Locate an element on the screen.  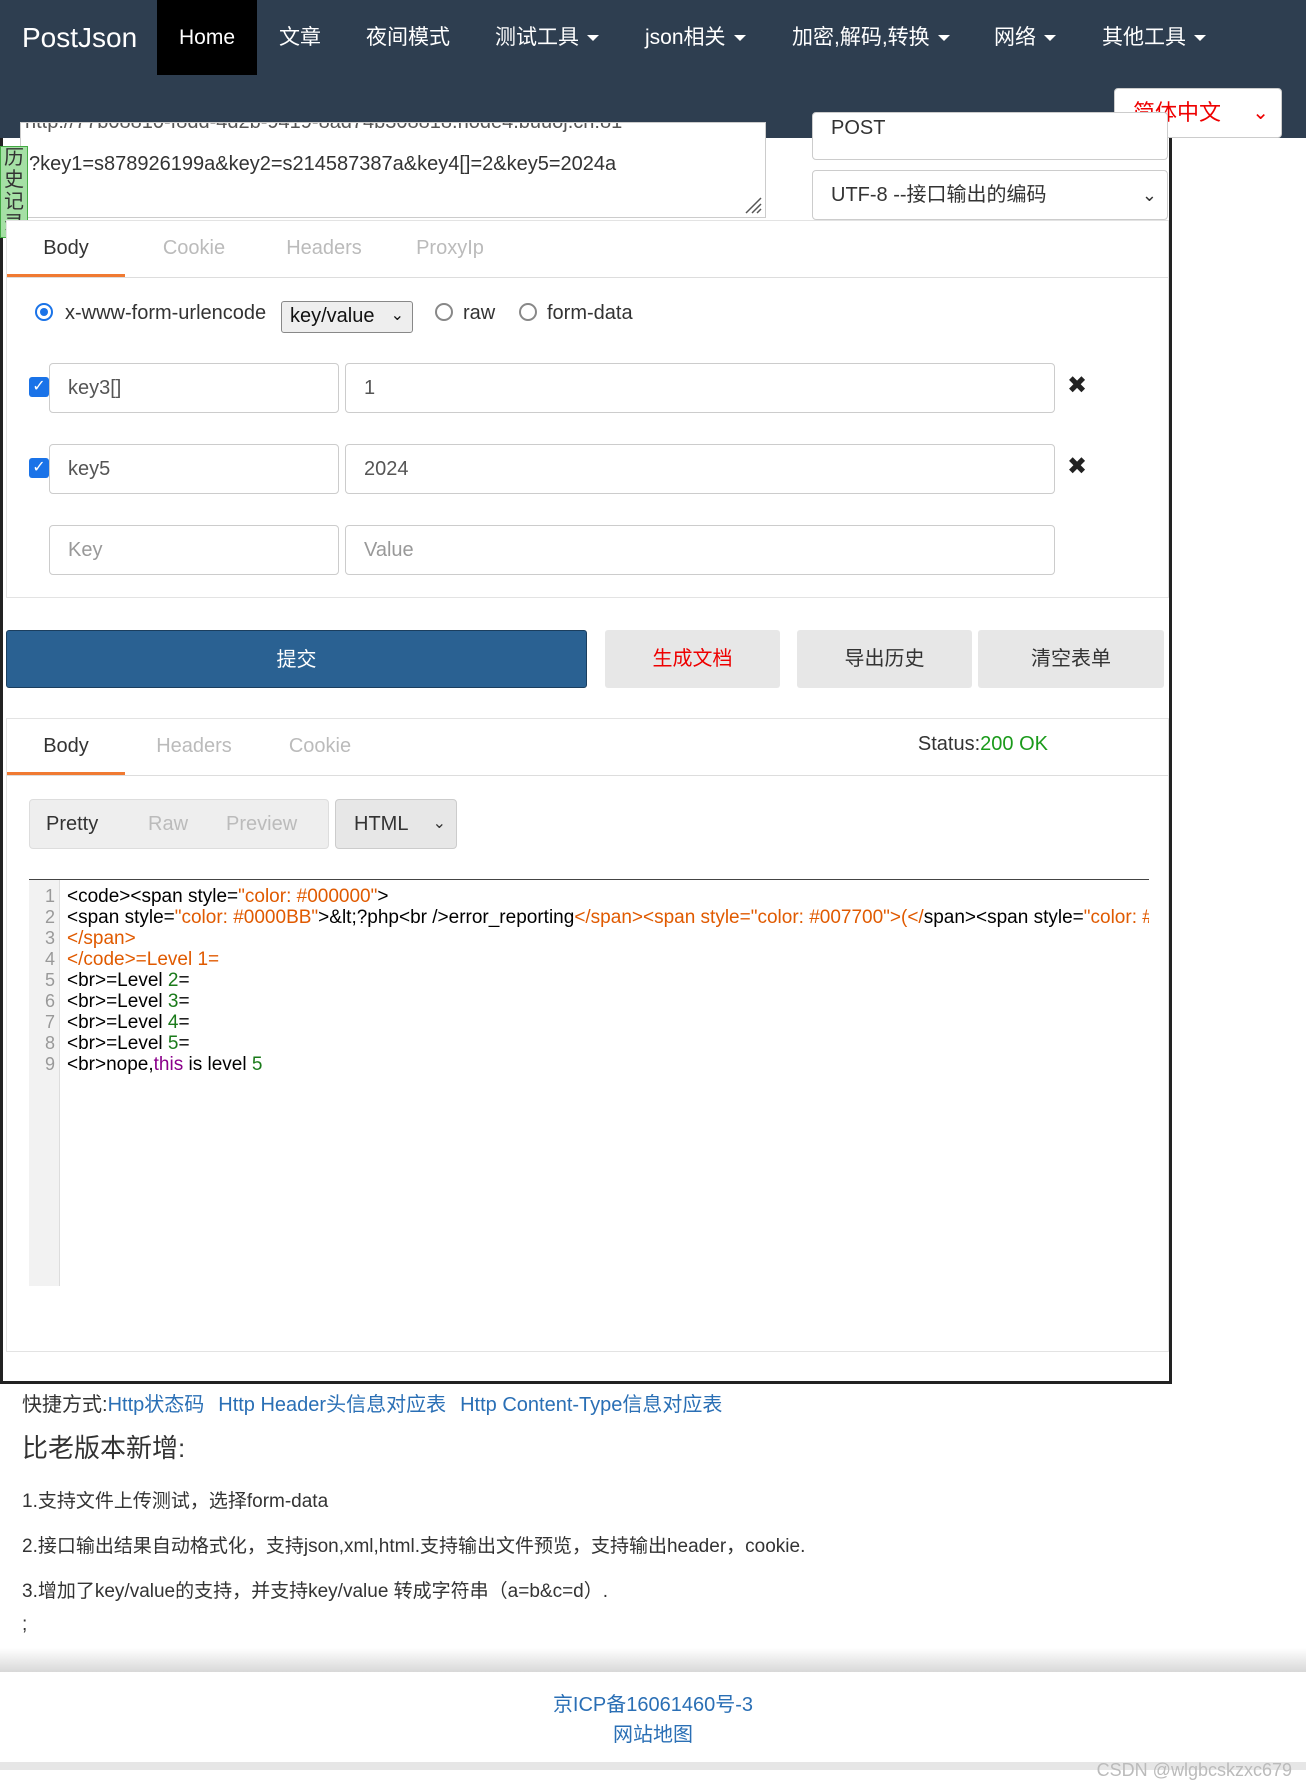
status-text: Status:200 OK is located at coordinates (983, 744).